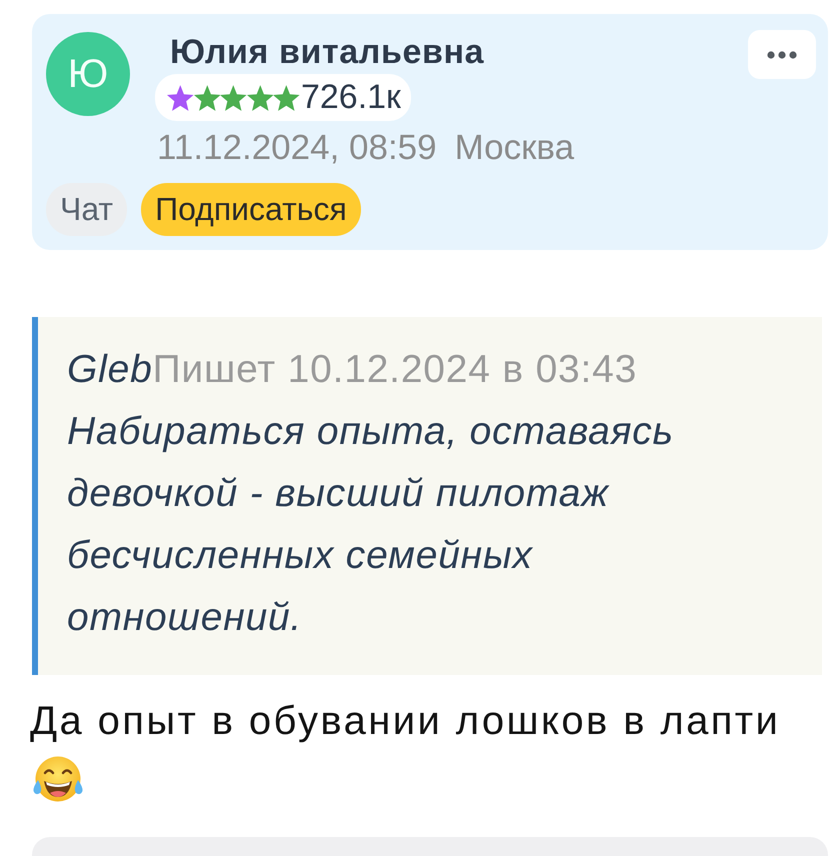 Image resolution: width=832 pixels, height=856 pixels. What do you see at coordinates (251, 209) in the screenshot?
I see `subscribe-button: Подписаться` at bounding box center [251, 209].